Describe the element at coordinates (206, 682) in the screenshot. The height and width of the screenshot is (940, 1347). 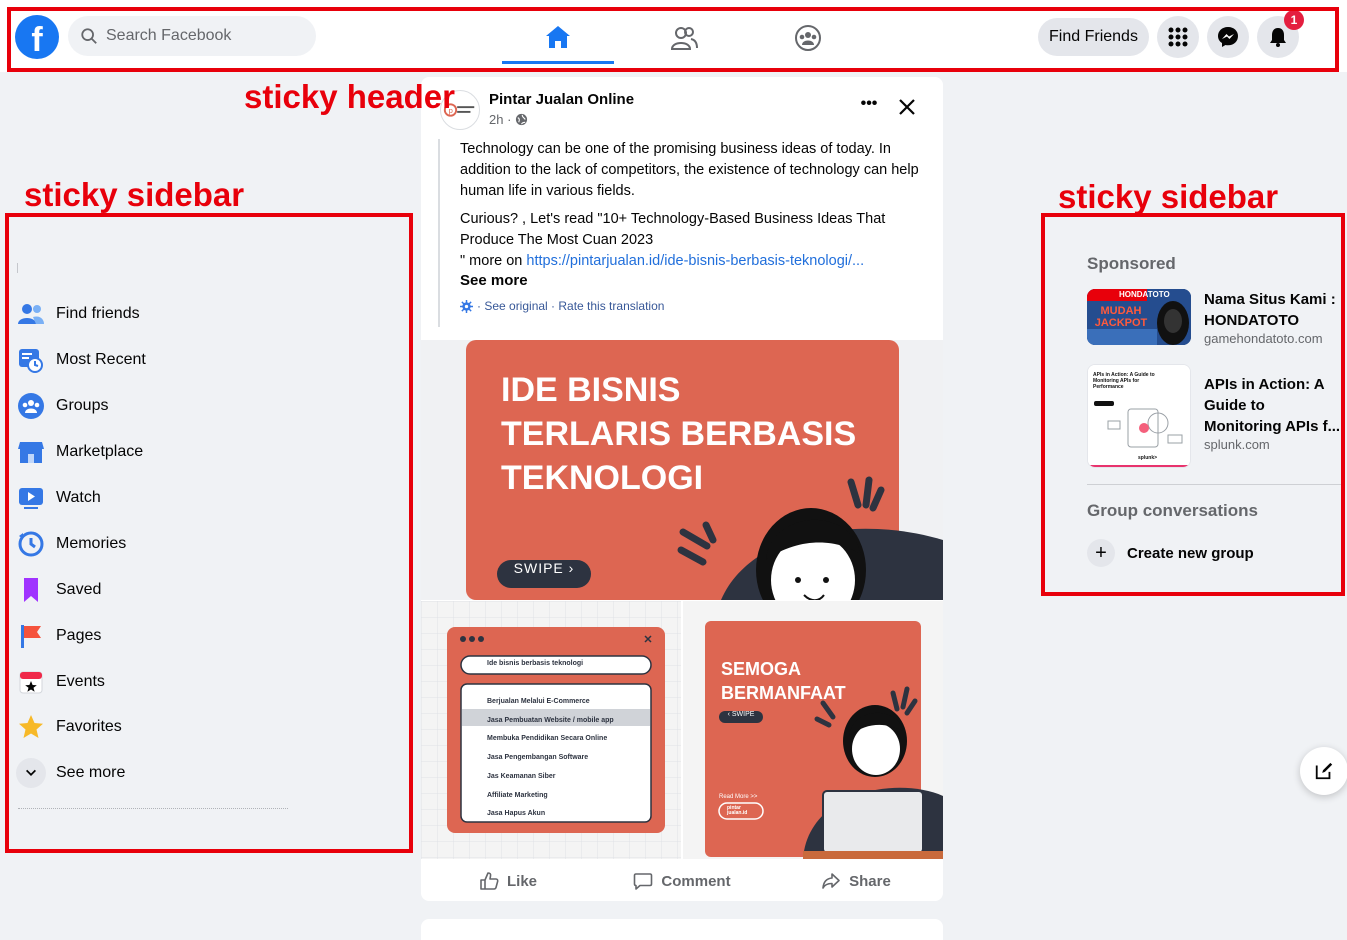
I see `sidebar-item-events: Events` at that location.